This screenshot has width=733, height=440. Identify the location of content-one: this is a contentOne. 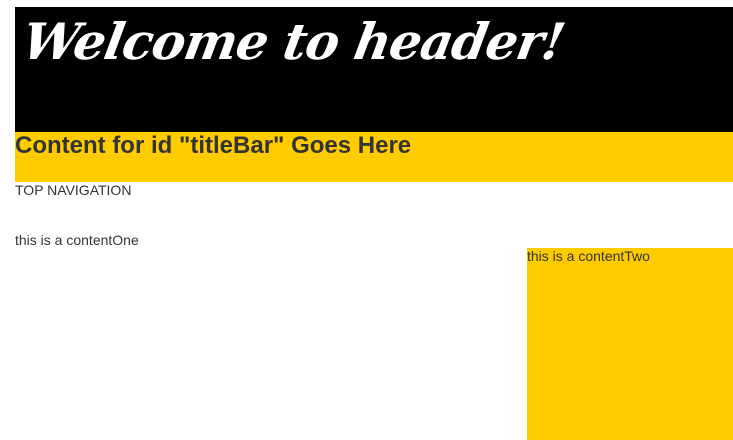
(77, 240).